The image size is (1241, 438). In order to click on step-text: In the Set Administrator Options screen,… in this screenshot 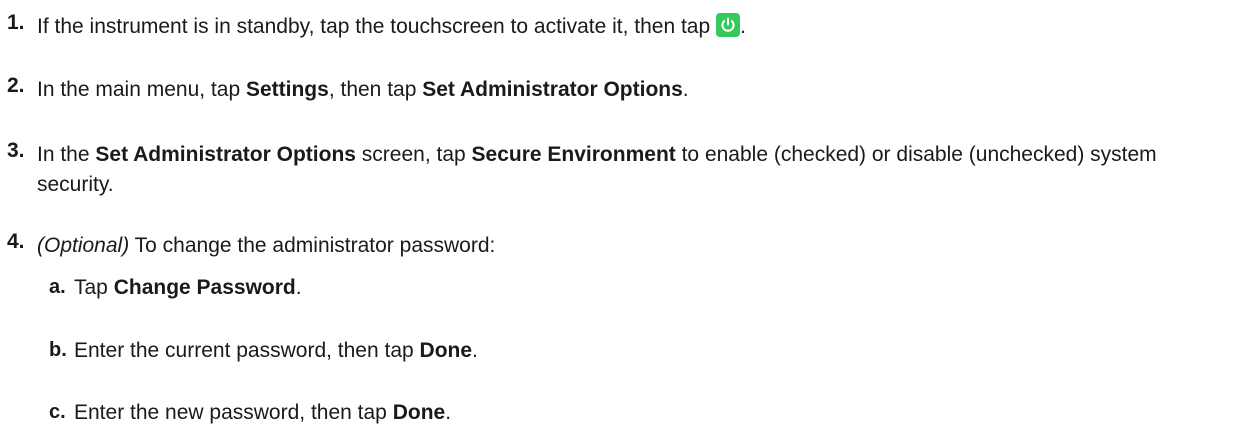, I will do `click(597, 169)`.